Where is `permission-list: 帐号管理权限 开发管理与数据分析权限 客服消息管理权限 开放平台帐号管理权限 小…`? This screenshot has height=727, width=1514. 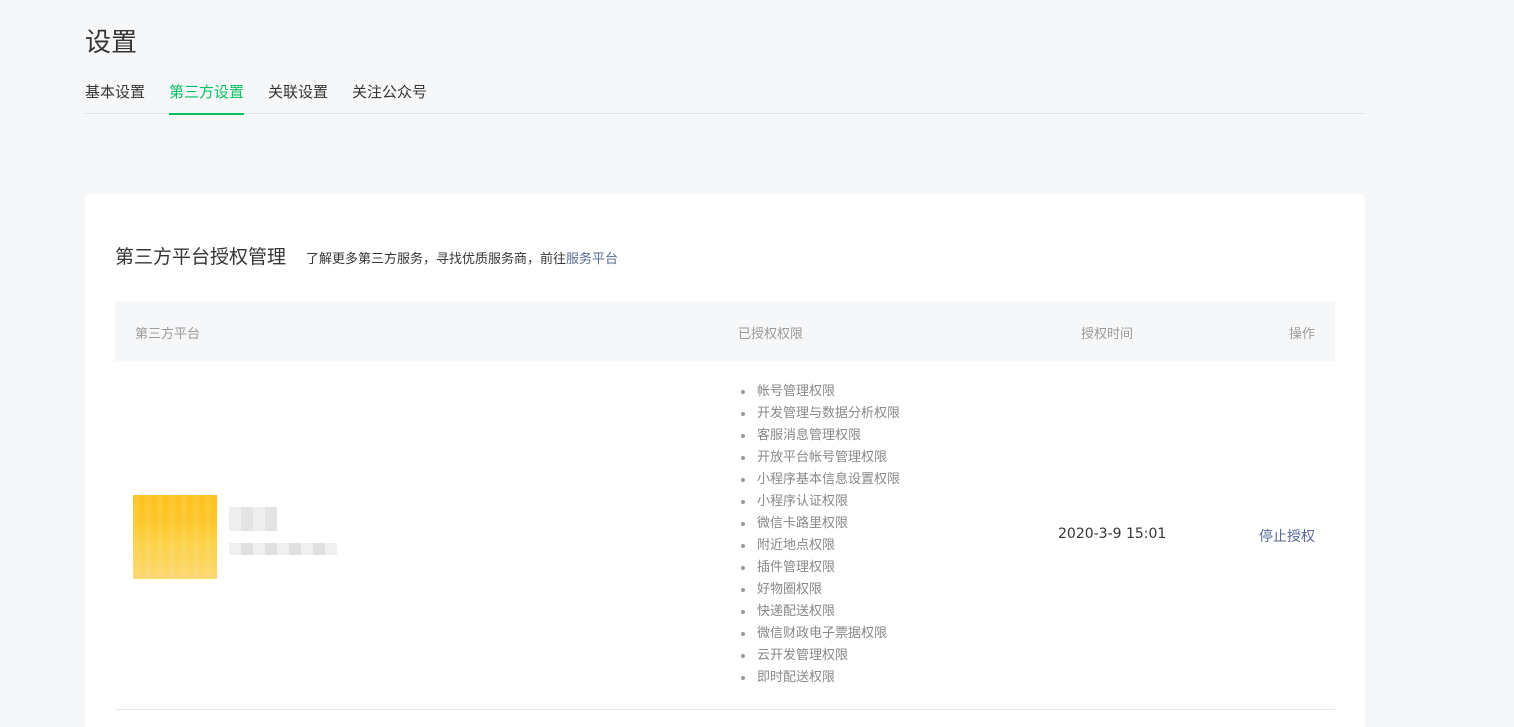
permission-list: 帐号管理权限 开发管理与数据分析权限 客服消息管理权限 开放平台帐号管理权限 小… is located at coordinates (820, 535).